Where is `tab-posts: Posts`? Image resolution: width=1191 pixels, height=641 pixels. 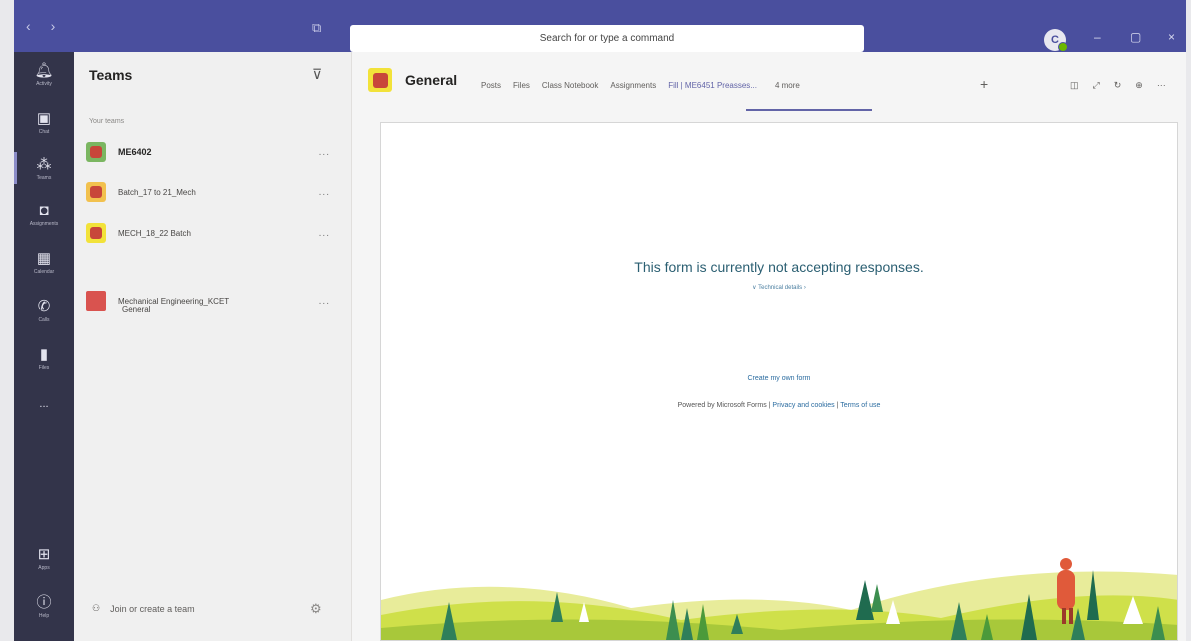 tab-posts: Posts is located at coordinates (491, 85).